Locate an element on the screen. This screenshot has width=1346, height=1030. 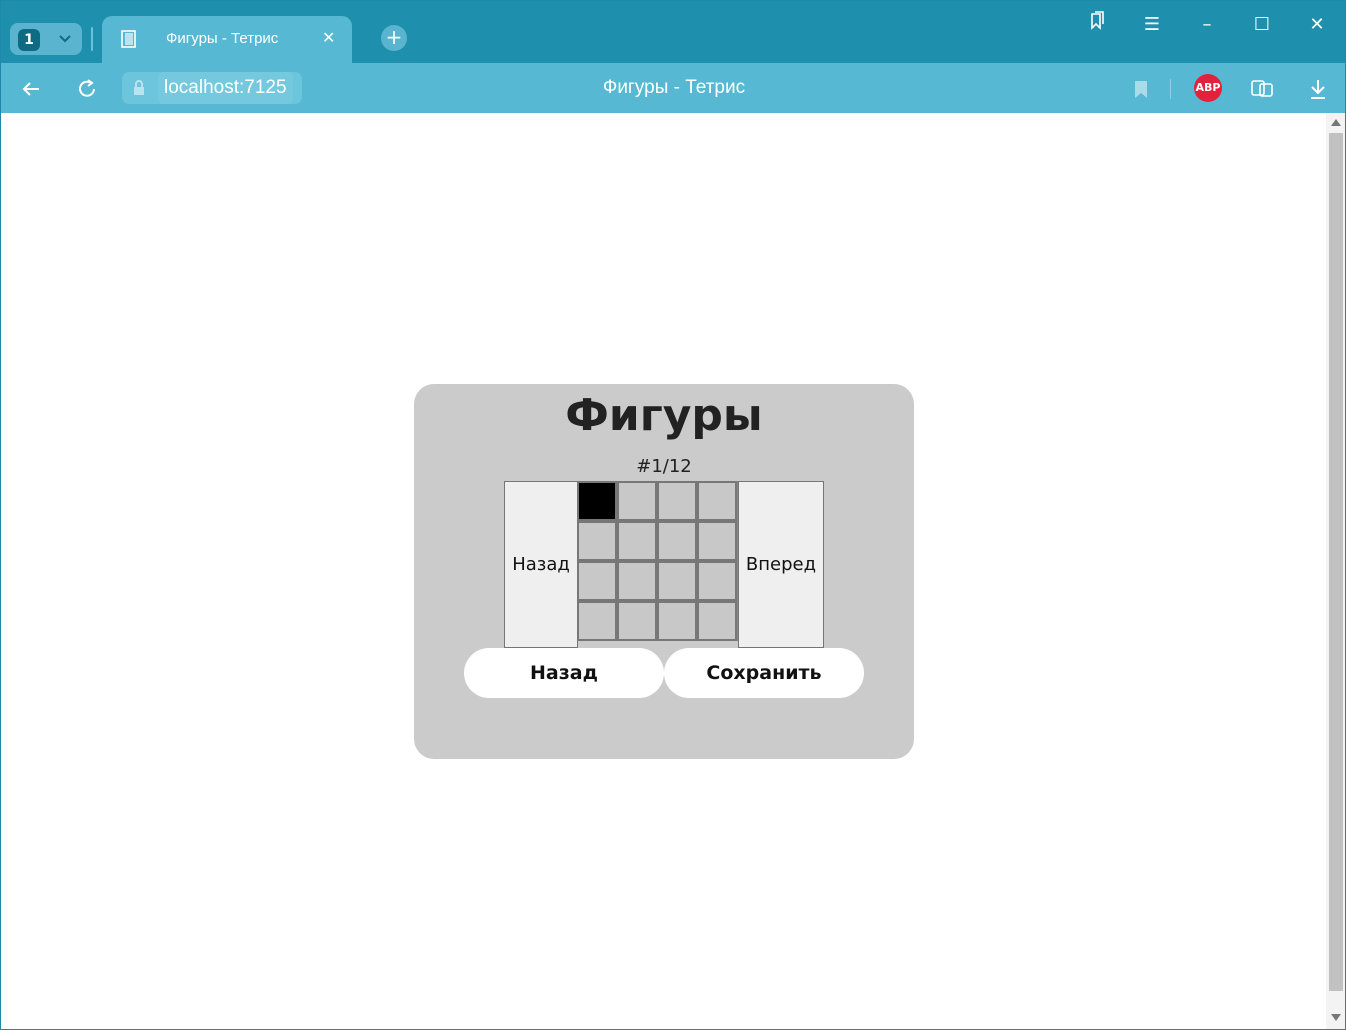
active-tab: Фигуры - Тетрис ✕ is located at coordinates (227, 39).